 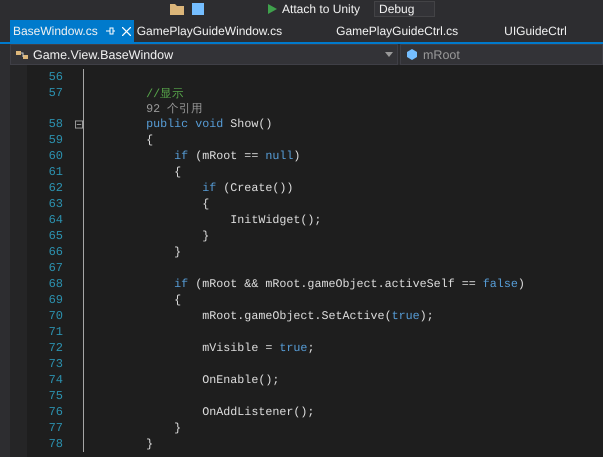 I want to click on line-number: 61, so click(x=55, y=172).